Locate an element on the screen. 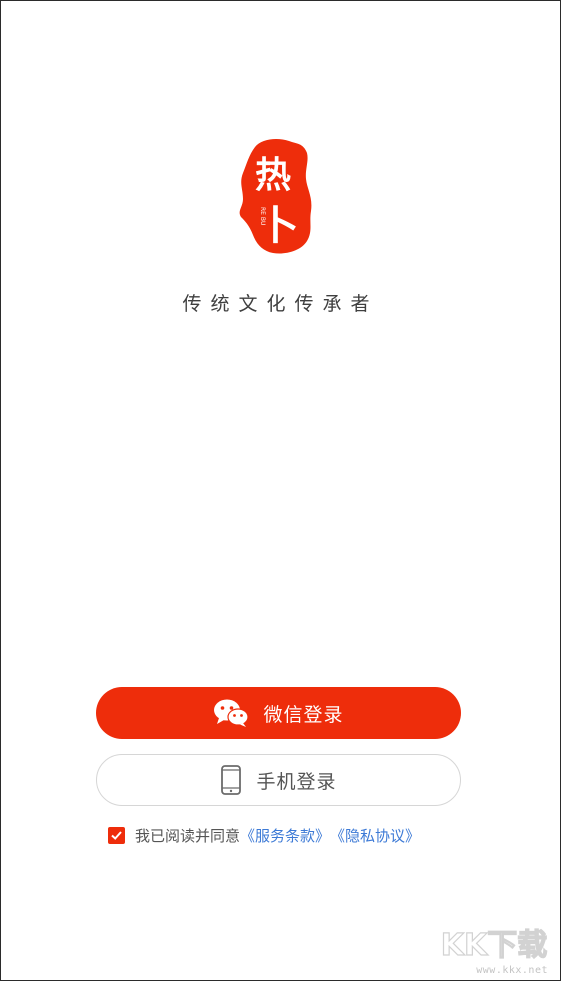 The image size is (561, 981). watermark: KK下载 www.kkx.net is located at coordinates (494, 950).